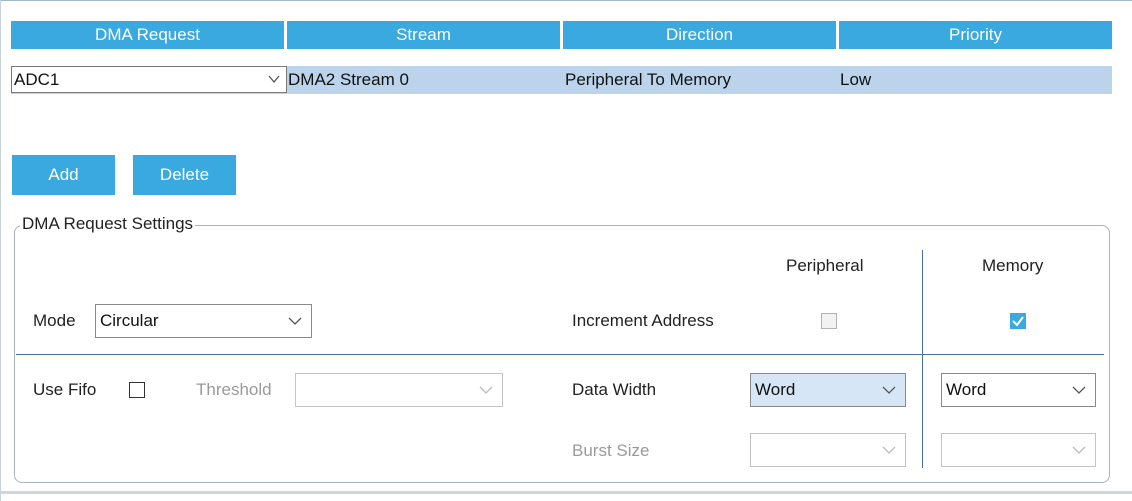 Image resolution: width=1132 pixels, height=501 pixels. Describe the element at coordinates (560, 354) in the screenshot. I see `row-divider` at that location.